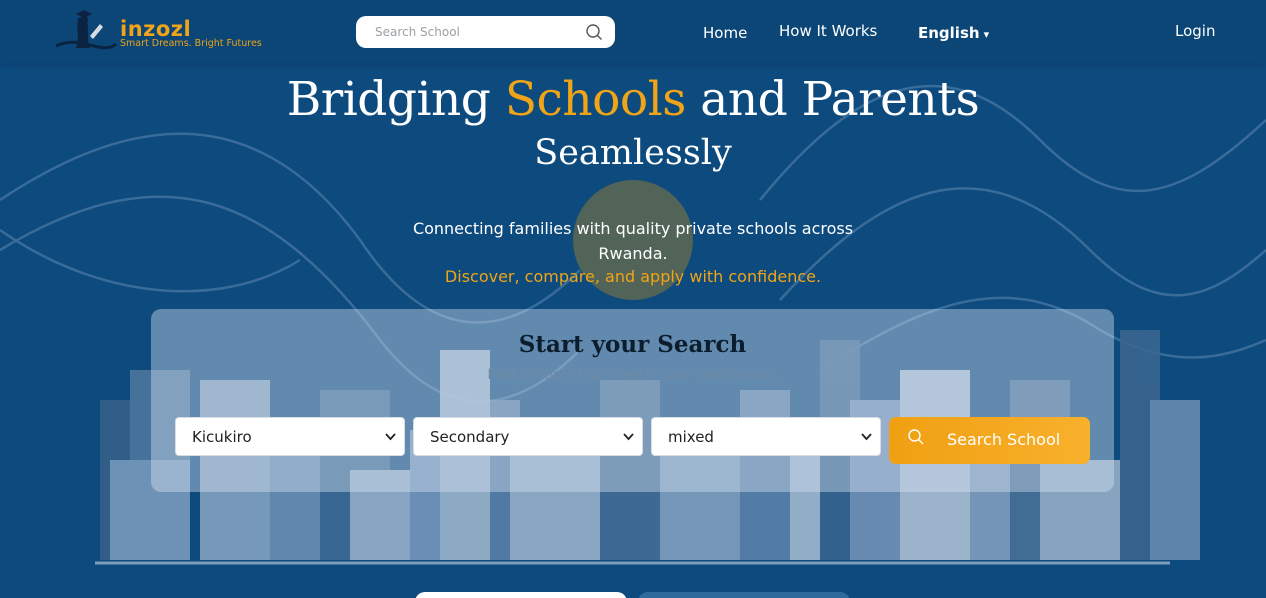  I want to click on nav-how-it-works-link: How It Works, so click(828, 31).